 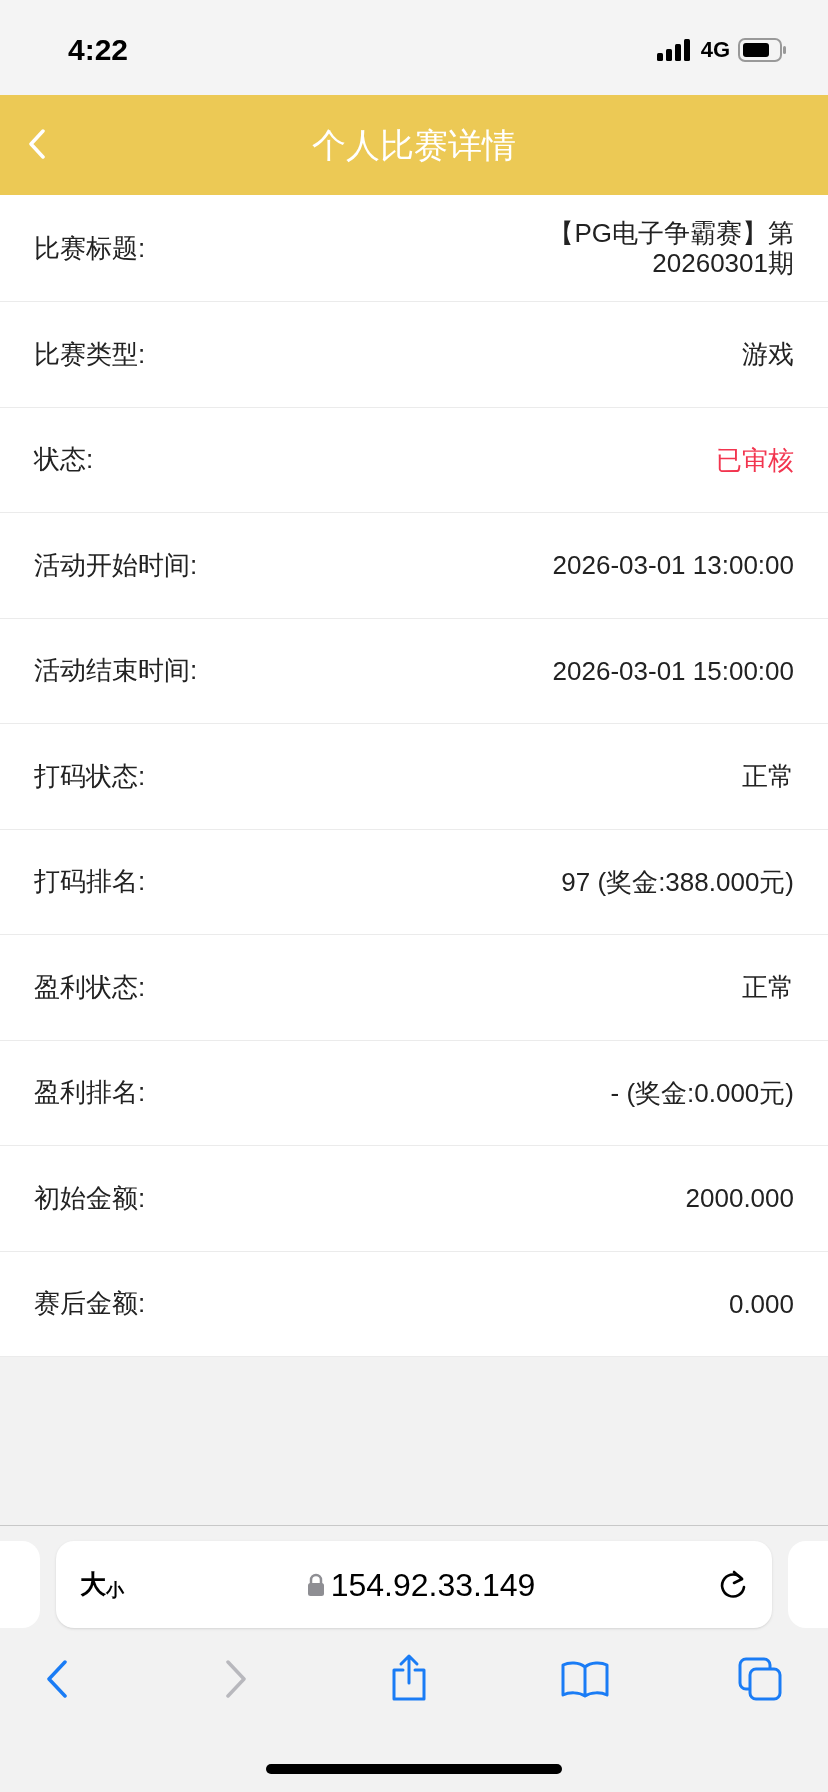 What do you see at coordinates (673, 565) in the screenshot?
I see `field-value: 2026-03-01 13:00:00` at bounding box center [673, 565].